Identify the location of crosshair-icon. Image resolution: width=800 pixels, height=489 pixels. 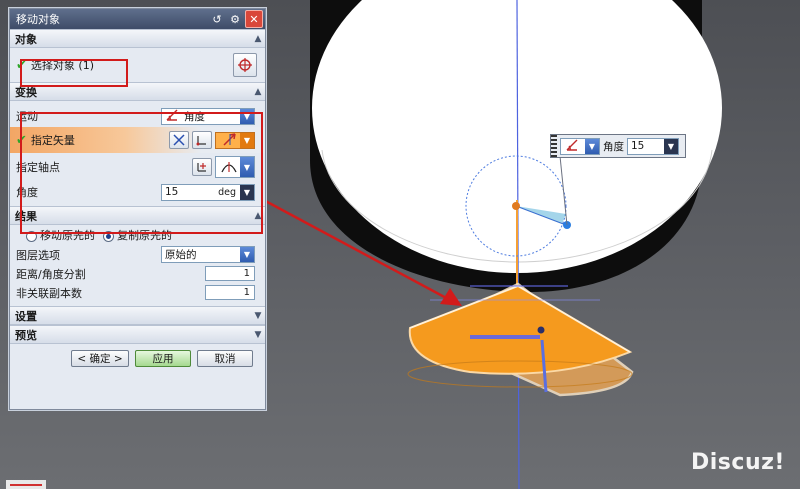
(245, 65).